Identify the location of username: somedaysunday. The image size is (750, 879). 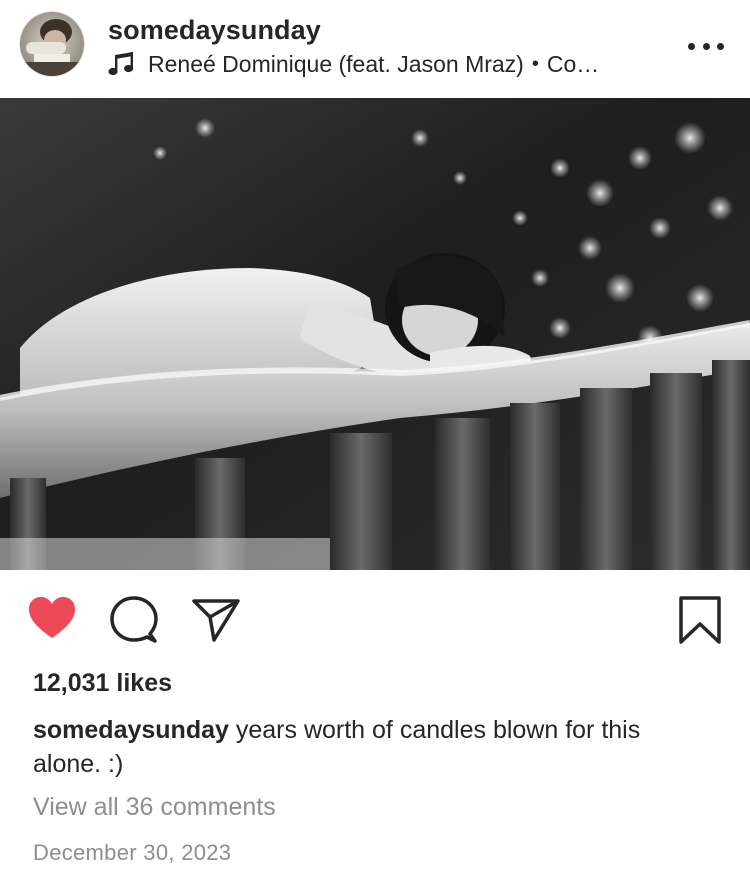
(214, 30).